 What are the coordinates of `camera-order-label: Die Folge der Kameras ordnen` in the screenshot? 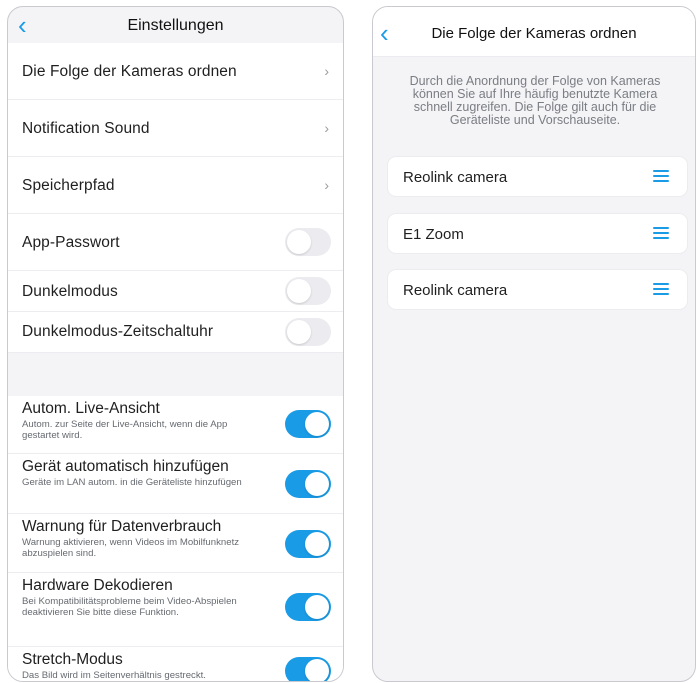 It's located at (129, 71).